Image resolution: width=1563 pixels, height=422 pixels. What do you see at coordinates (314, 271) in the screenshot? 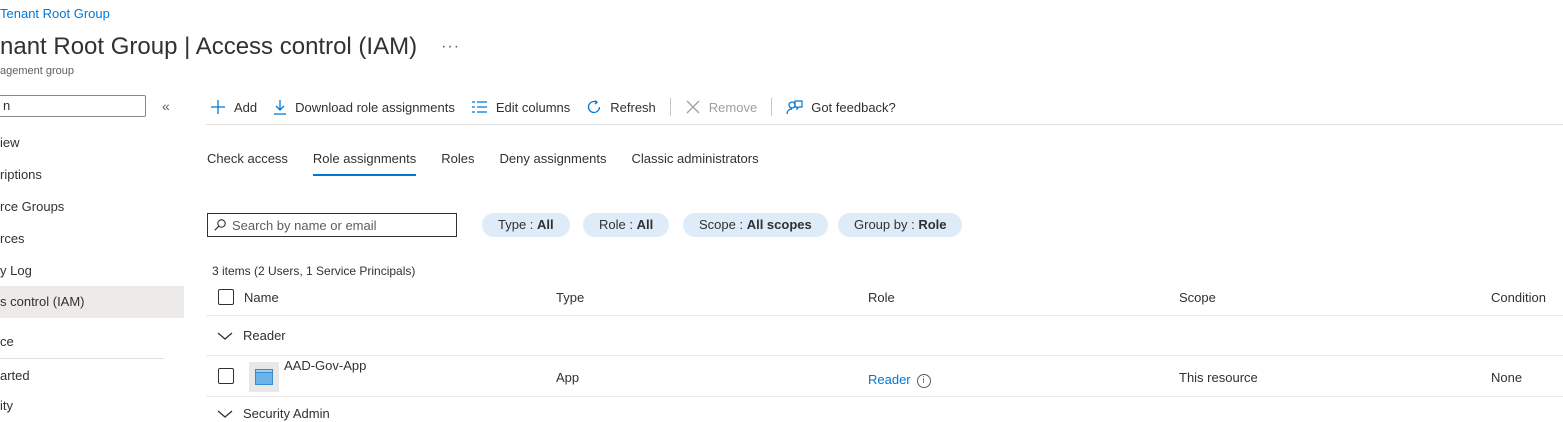
I see `items-summary: 3 items (2 Users, 1 Service Principals)` at bounding box center [314, 271].